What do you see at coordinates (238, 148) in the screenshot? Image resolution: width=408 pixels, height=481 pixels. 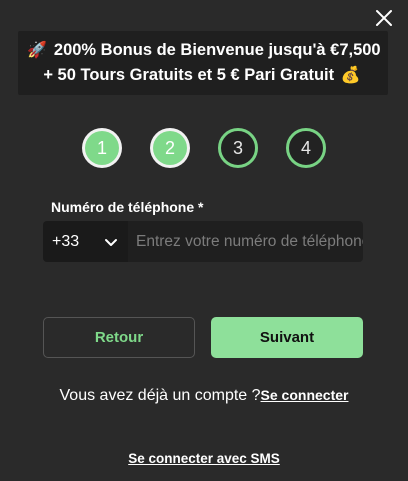 I see `step-3: 3` at bounding box center [238, 148].